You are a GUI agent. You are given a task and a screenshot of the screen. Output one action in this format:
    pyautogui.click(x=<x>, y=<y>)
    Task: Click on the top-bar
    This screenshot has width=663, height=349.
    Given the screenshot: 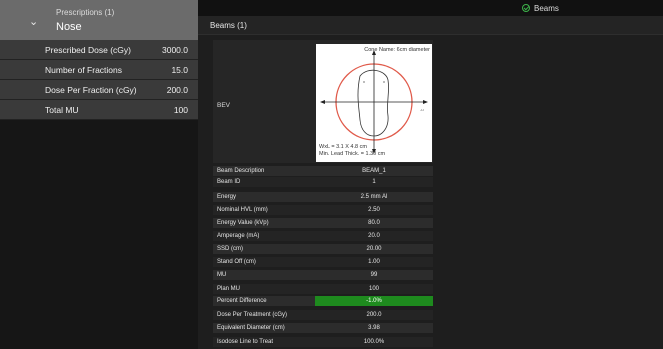 What is the action you would take?
    pyautogui.click(x=430, y=8)
    